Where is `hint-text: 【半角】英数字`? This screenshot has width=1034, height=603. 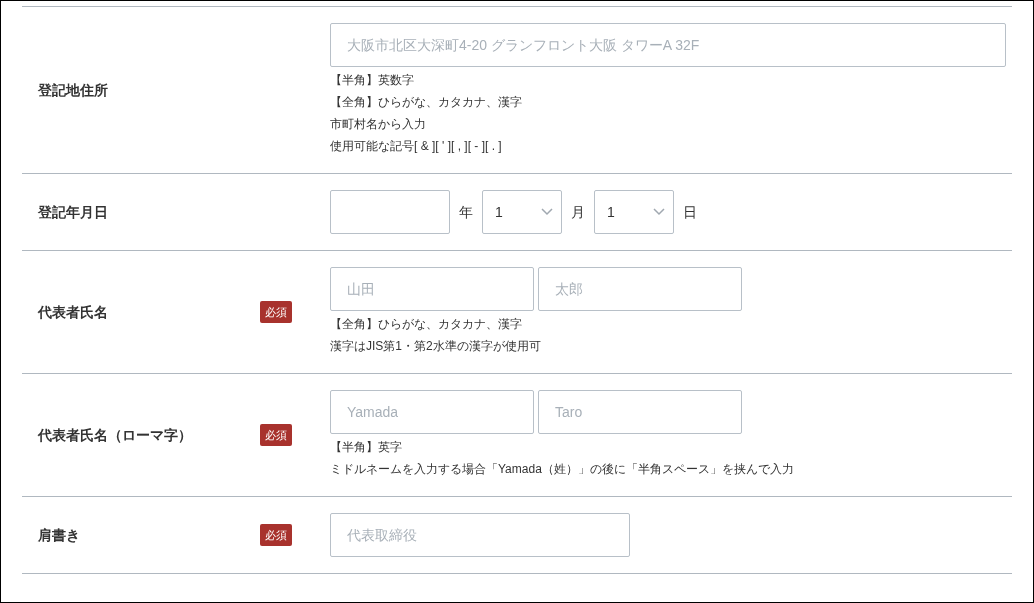 hint-text: 【半角】英数字 is located at coordinates (372, 80).